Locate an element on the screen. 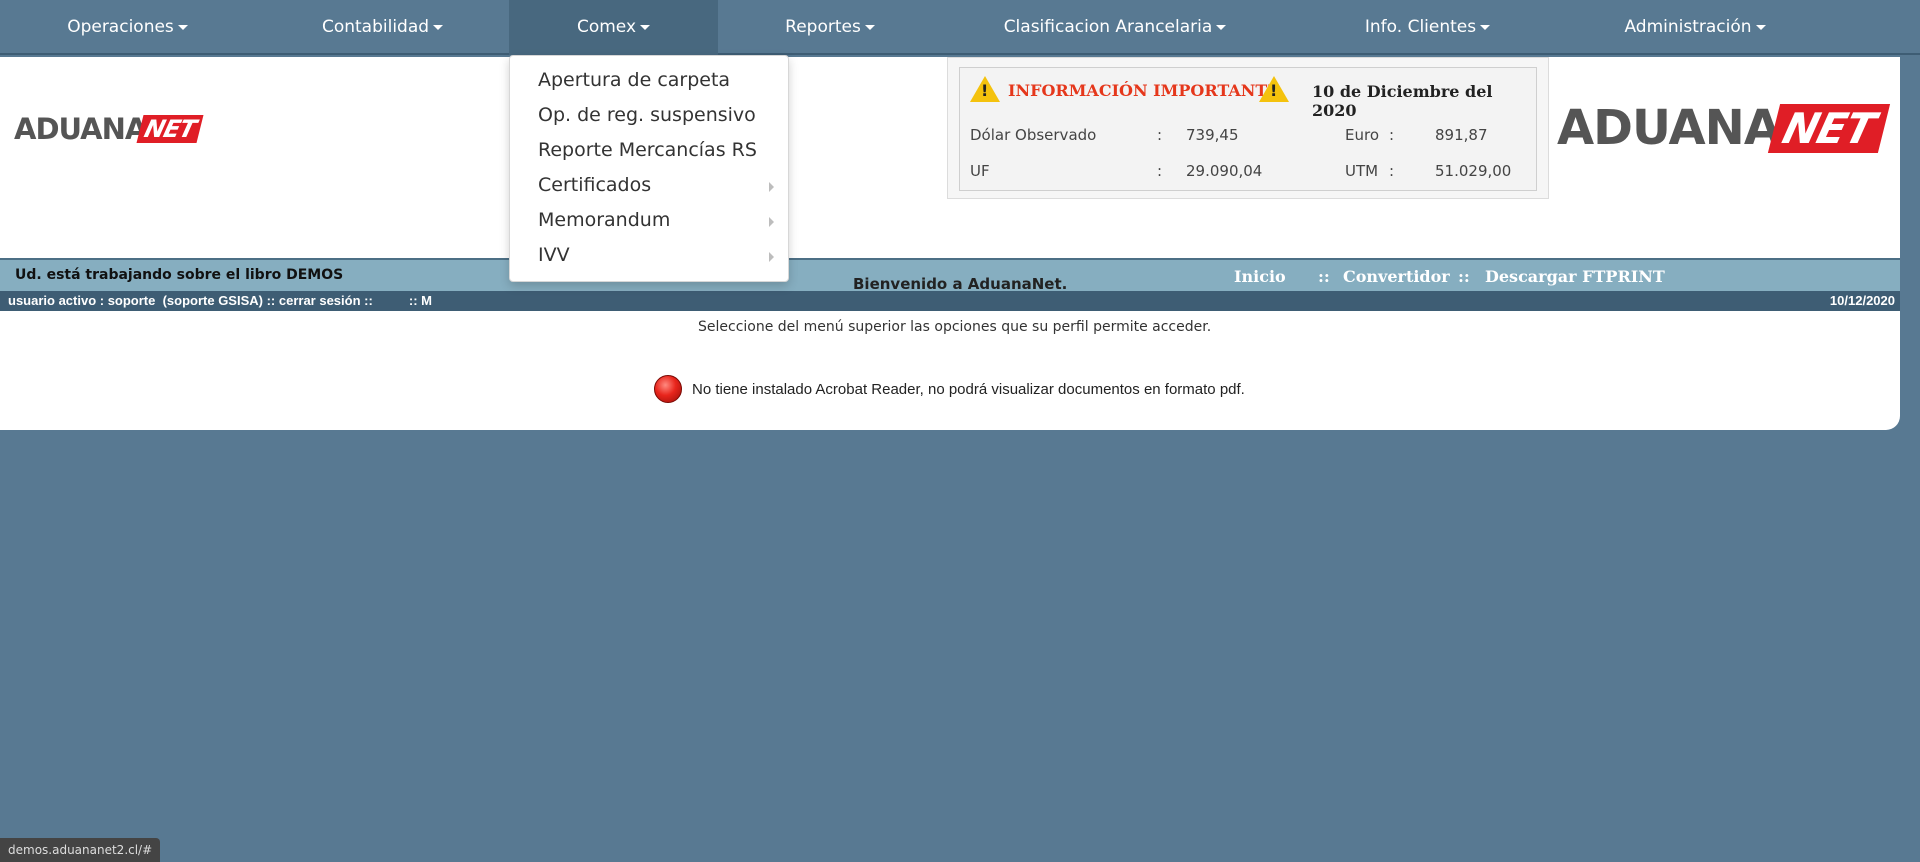  current-date: 10/12/2020 is located at coordinates (1862, 300).